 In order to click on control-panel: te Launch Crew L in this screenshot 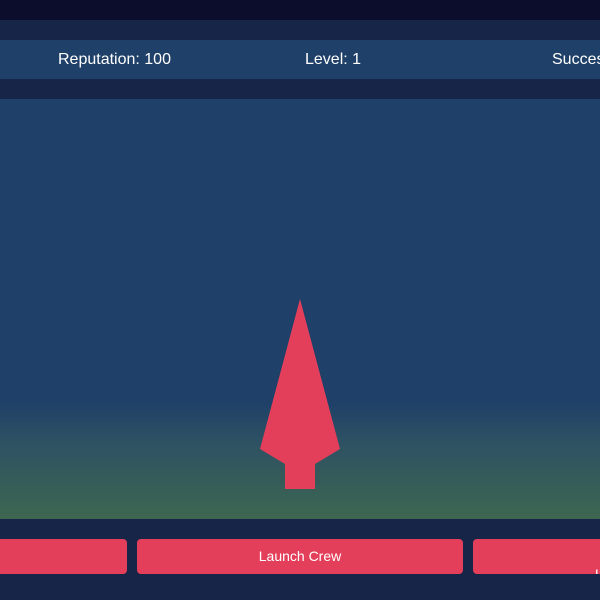, I will do `click(300, 559)`.